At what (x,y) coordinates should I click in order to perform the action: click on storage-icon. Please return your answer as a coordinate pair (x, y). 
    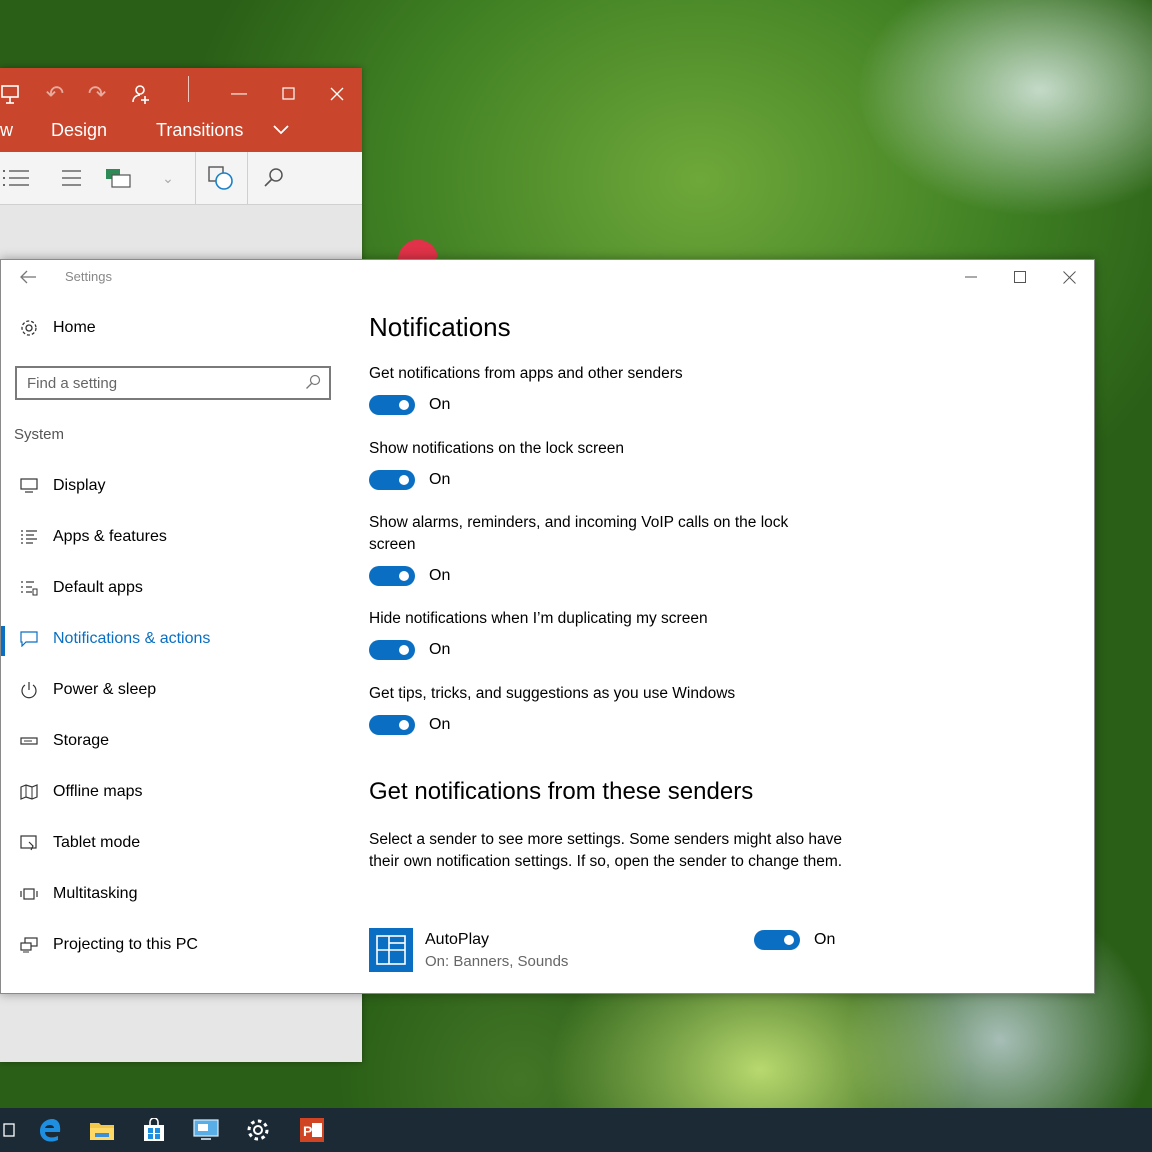
    Looking at the image, I should click on (29, 741).